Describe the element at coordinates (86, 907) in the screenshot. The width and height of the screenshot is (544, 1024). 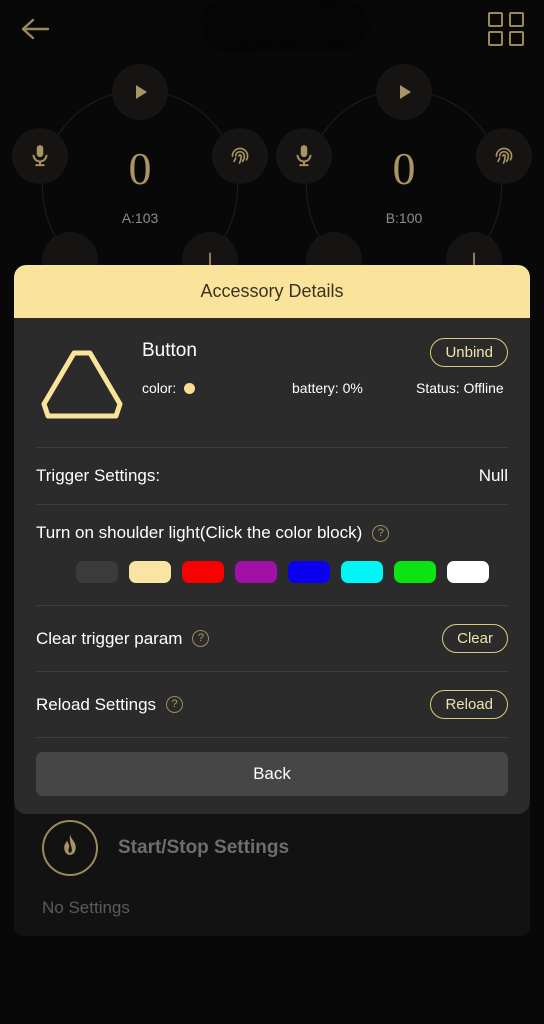
I see `no-settings-text: No Settings` at that location.